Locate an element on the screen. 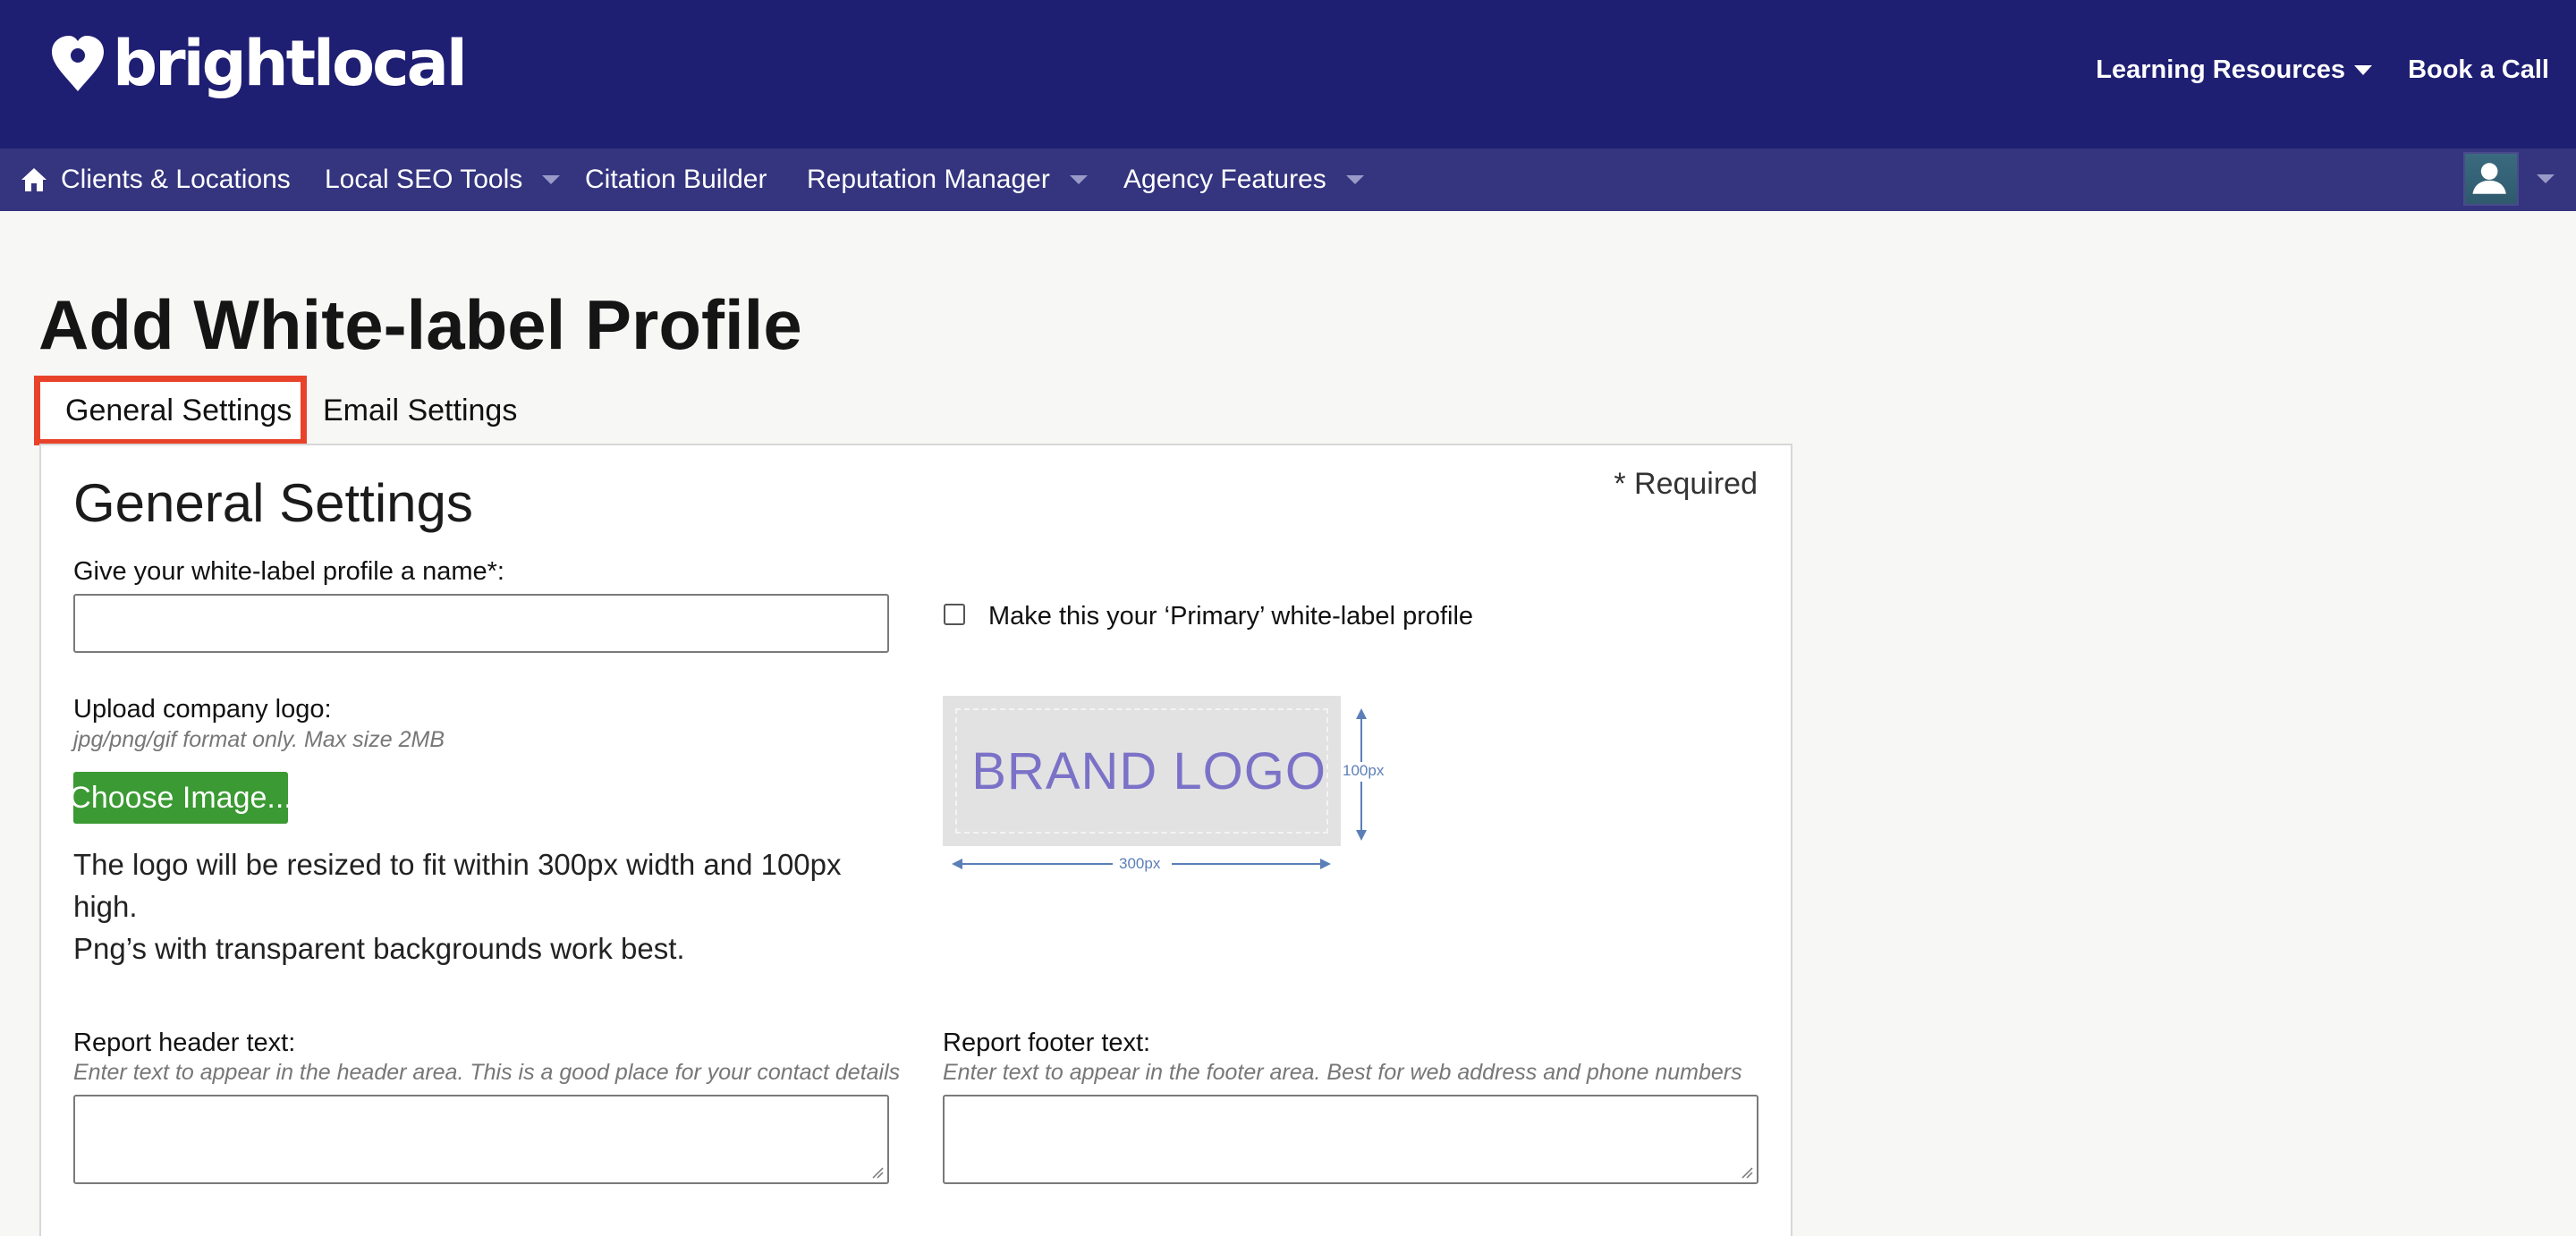 This screenshot has width=2576, height=1236. profile-name-label: Give your white-label profile a name*: is located at coordinates (288, 571).